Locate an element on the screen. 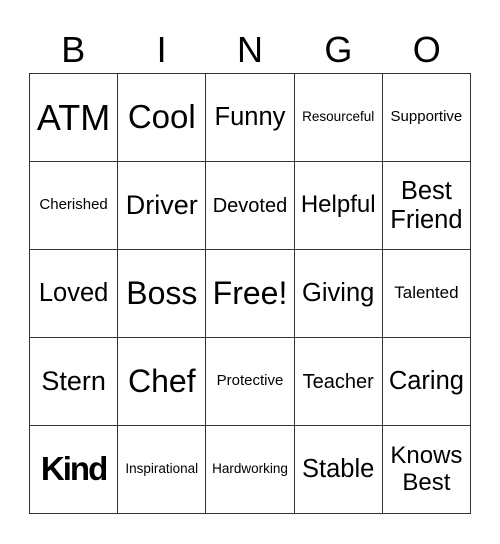  cell-text: Cherished is located at coordinates (73, 205).